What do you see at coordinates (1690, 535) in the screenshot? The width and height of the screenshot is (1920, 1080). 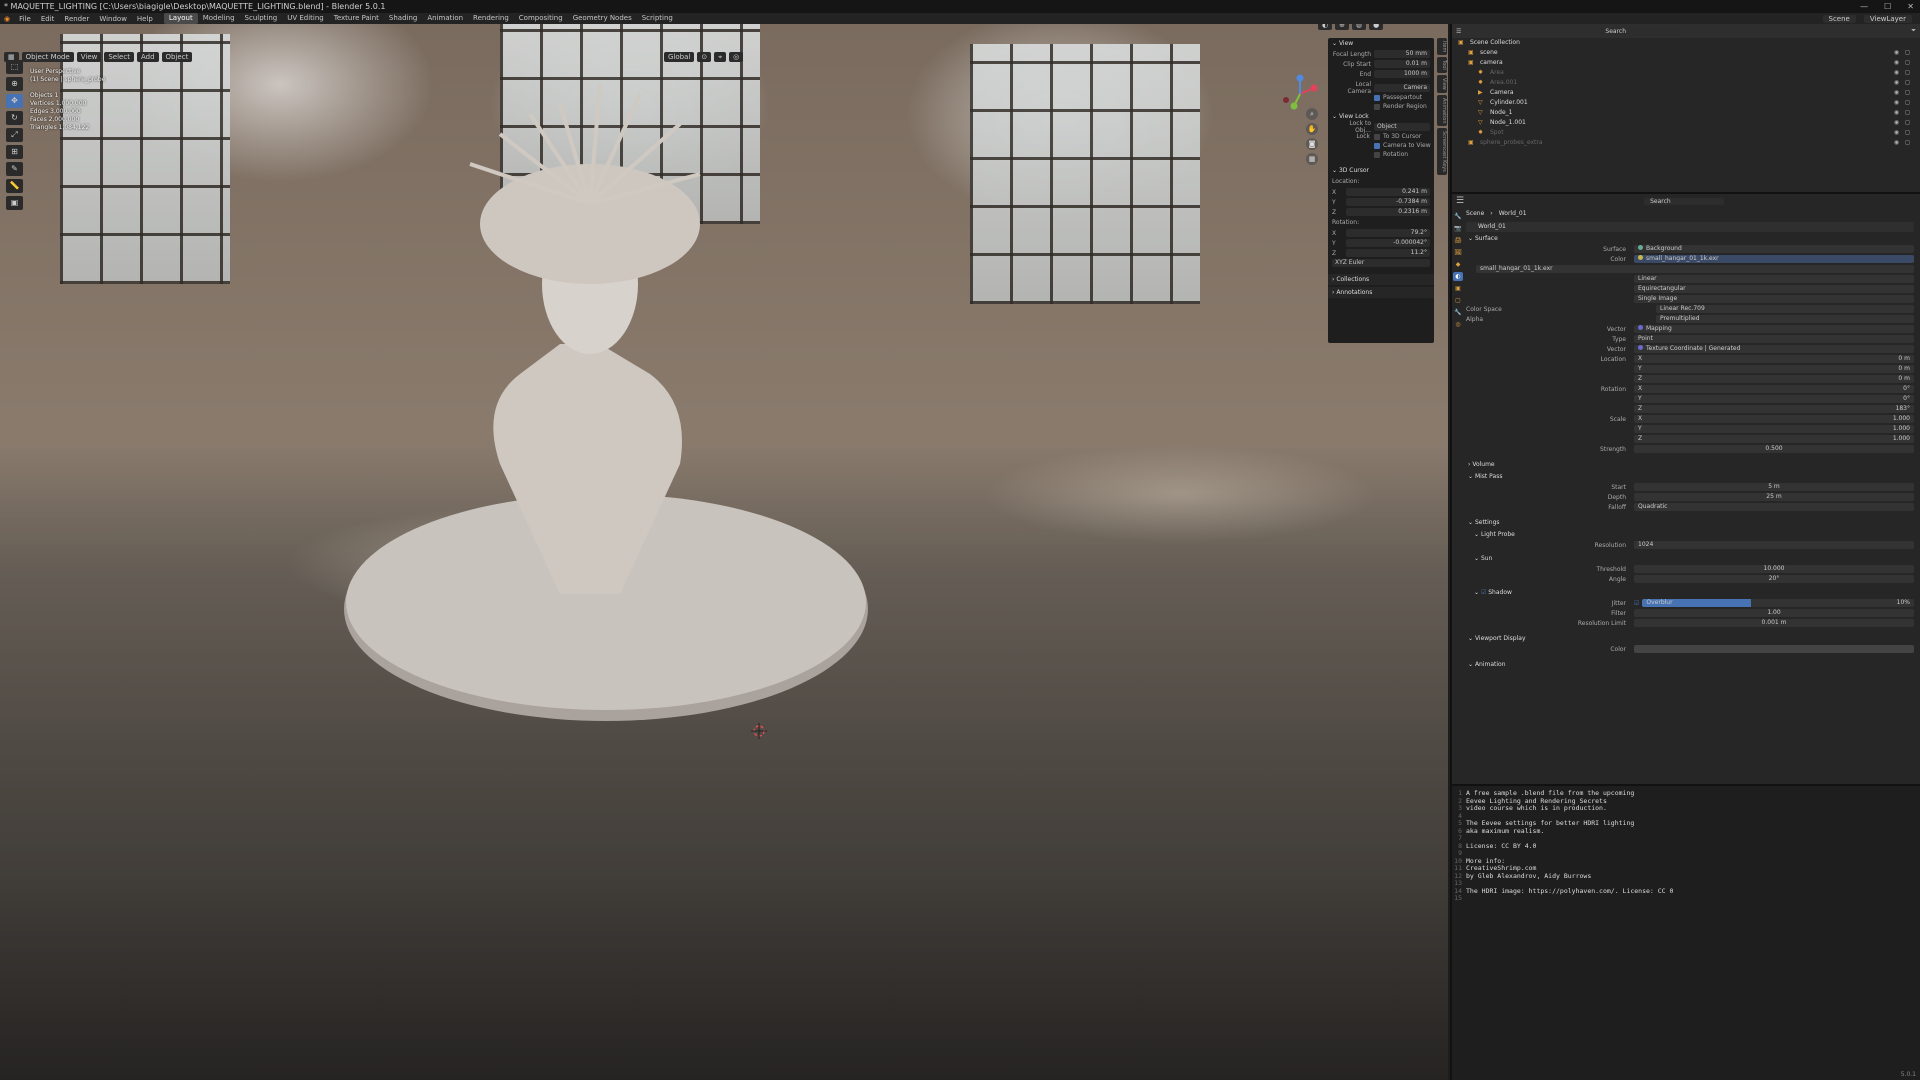 I see `light-probe-subpanel-header: ⌄ Light Probe` at bounding box center [1690, 535].